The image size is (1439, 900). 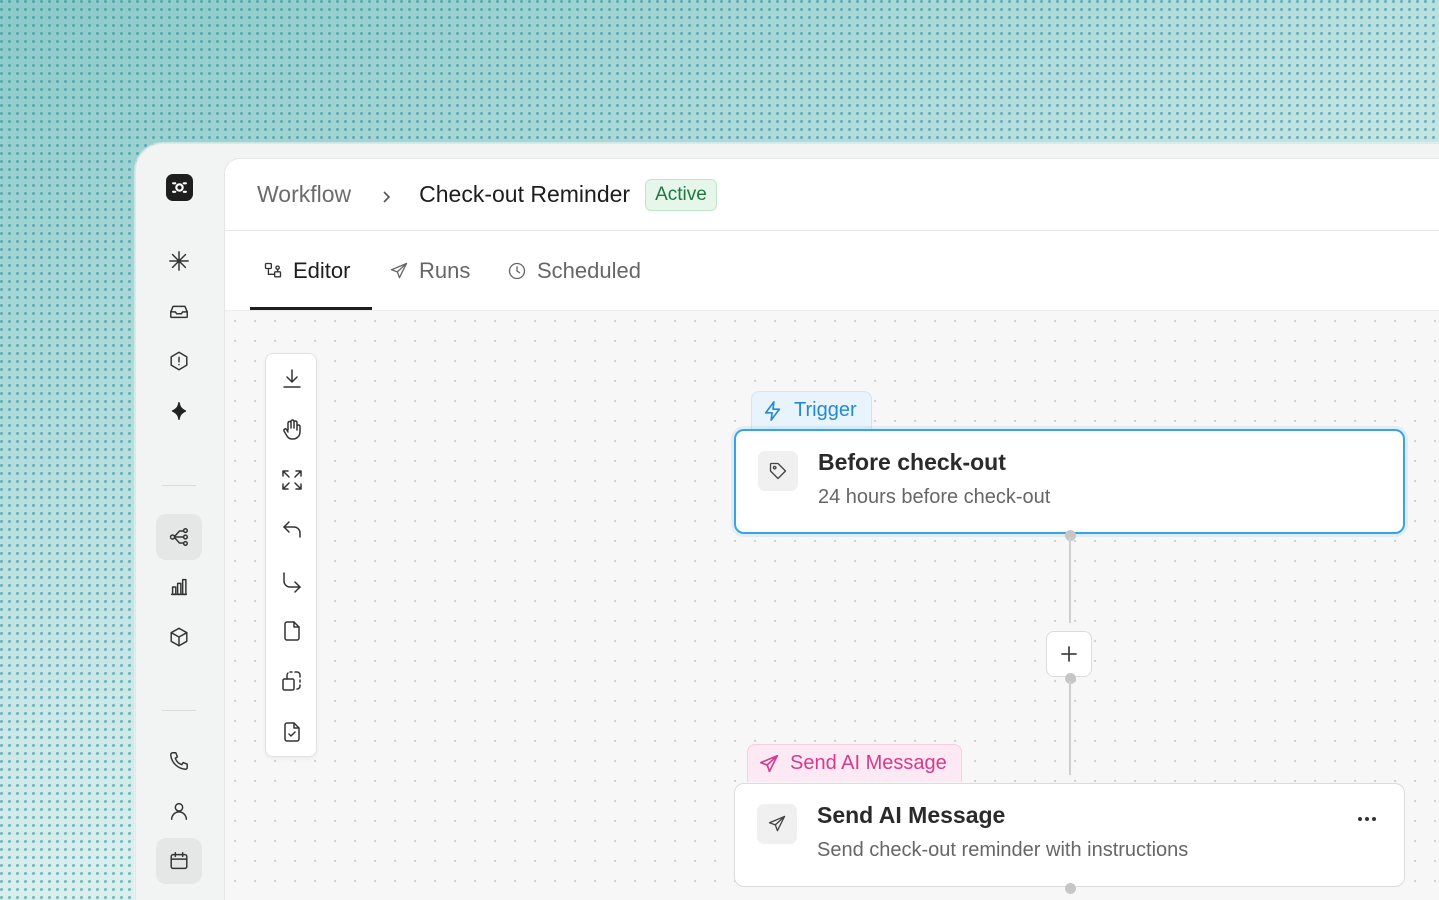 I want to click on plus-icon, so click(x=1069, y=654).